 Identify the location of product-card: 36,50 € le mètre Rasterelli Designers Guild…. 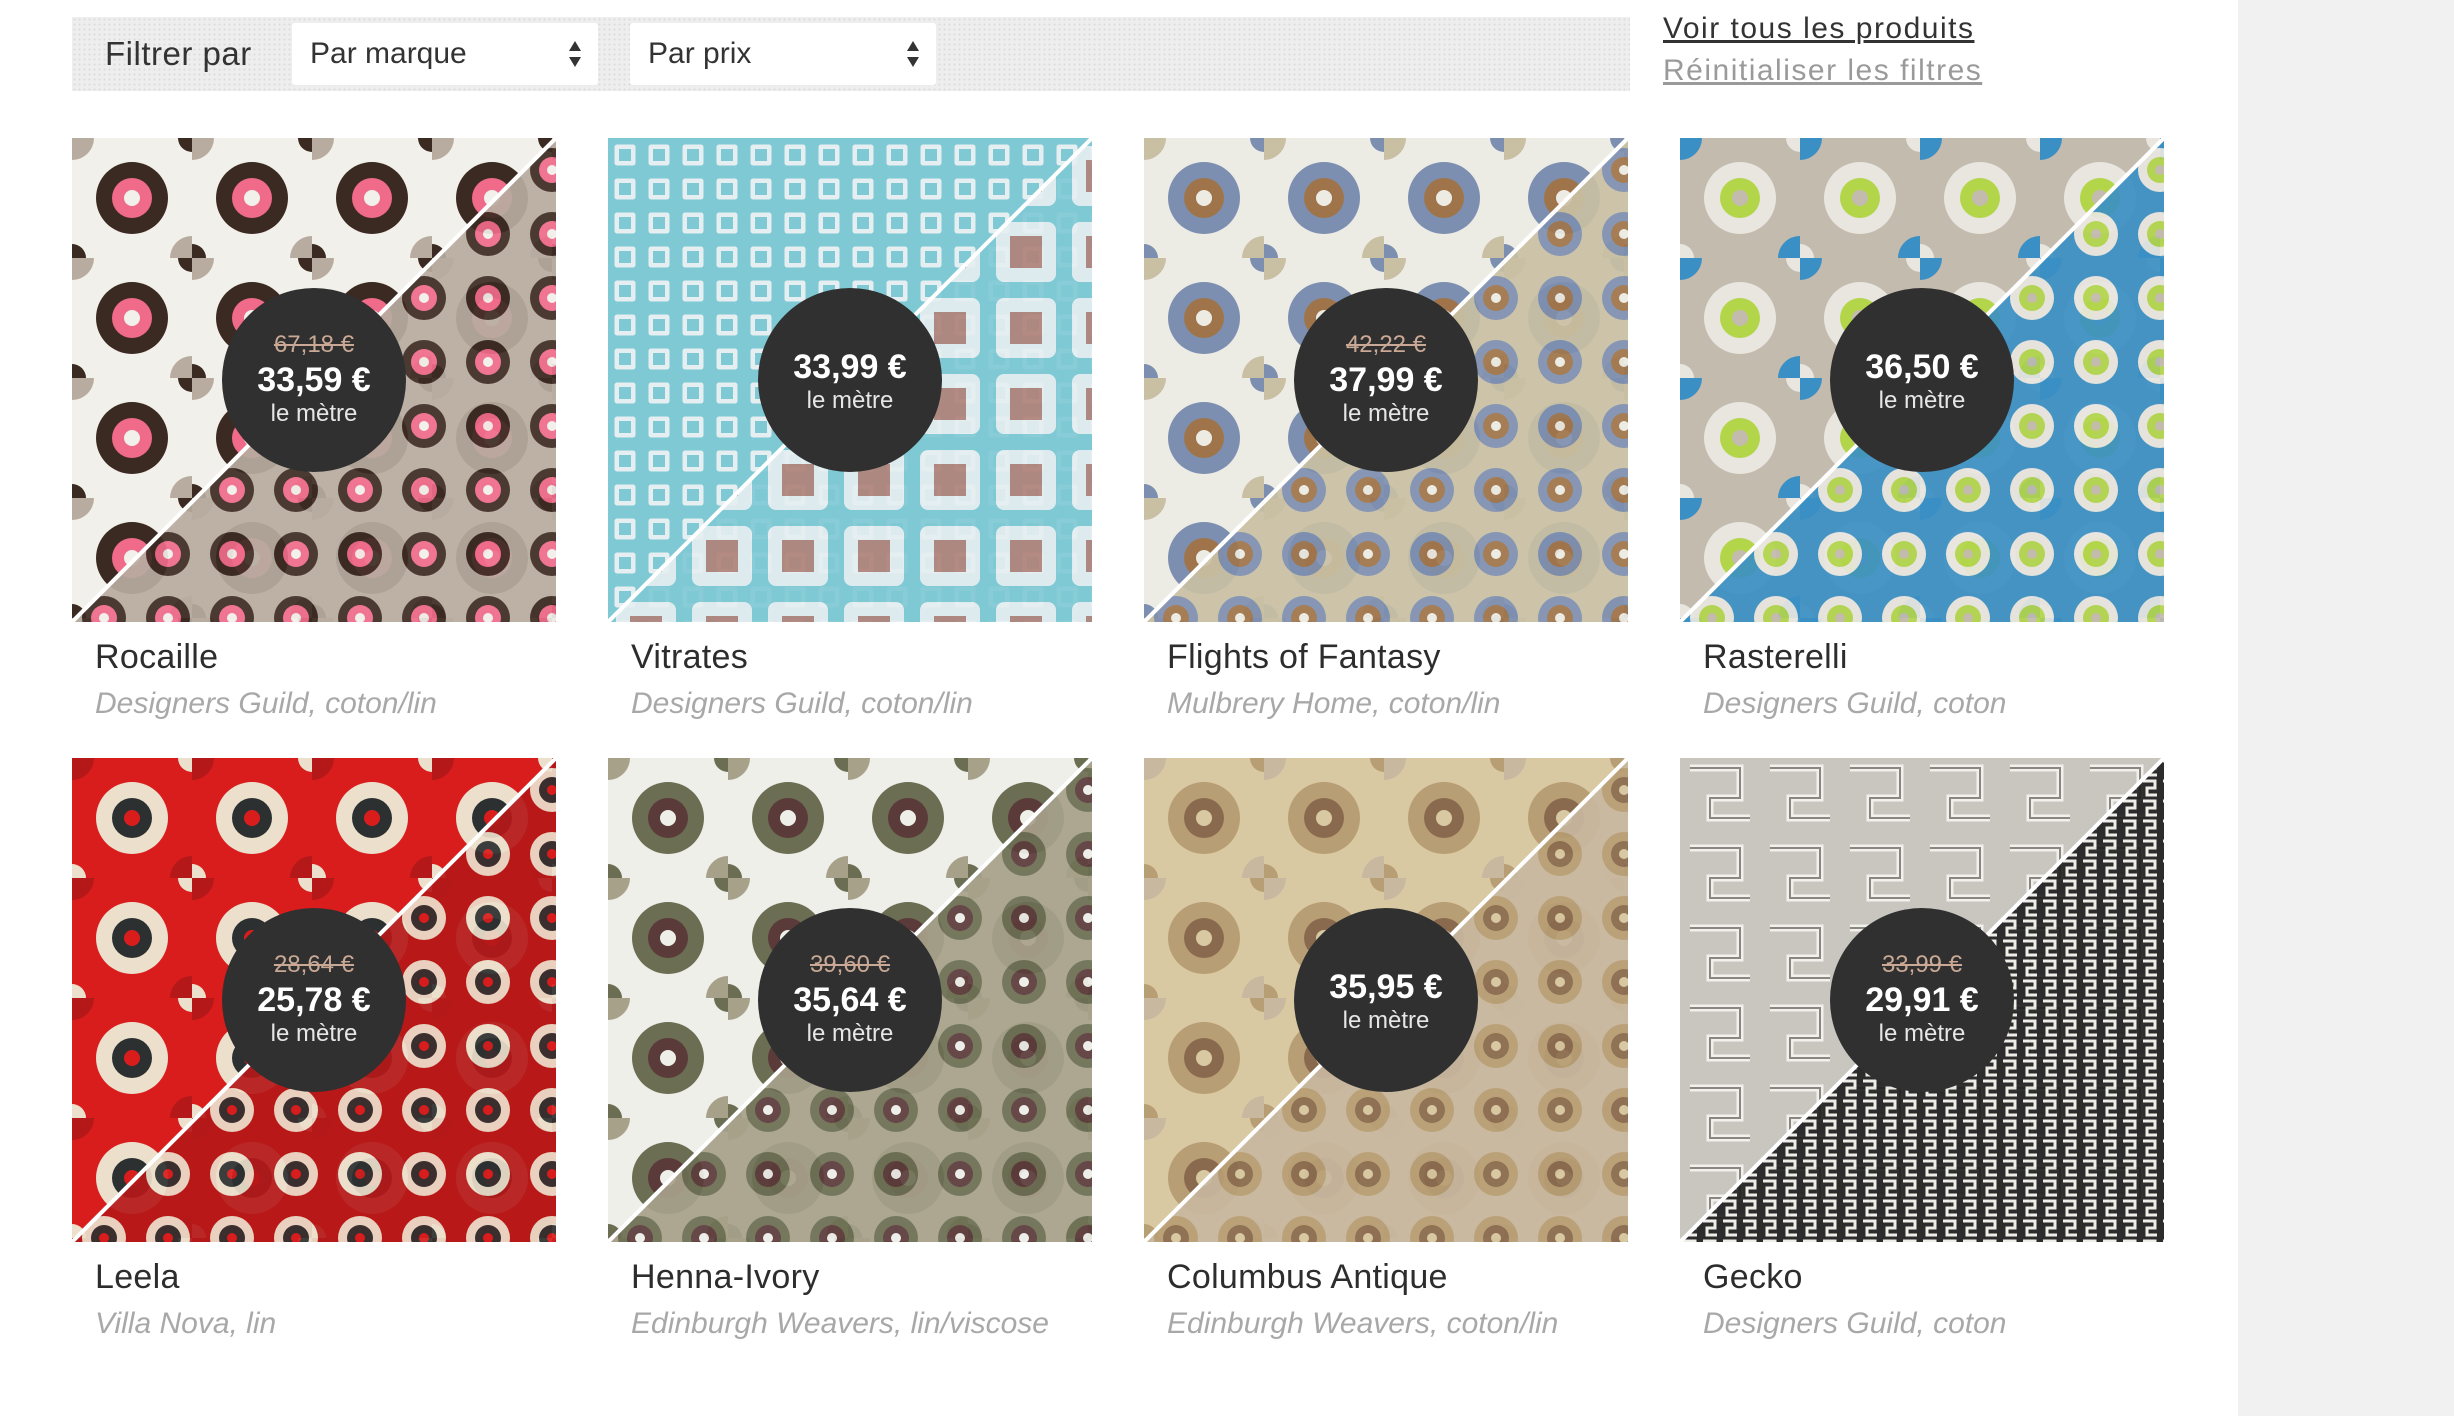
(1922, 429).